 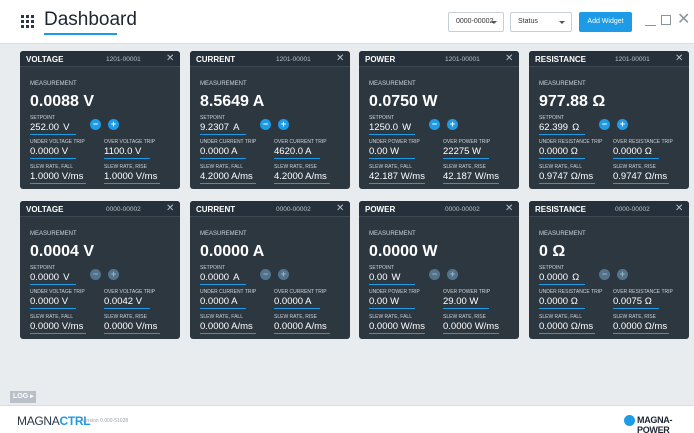 What do you see at coordinates (45, 127) in the screenshot?
I see `setpoint-value: 252.00` at bounding box center [45, 127].